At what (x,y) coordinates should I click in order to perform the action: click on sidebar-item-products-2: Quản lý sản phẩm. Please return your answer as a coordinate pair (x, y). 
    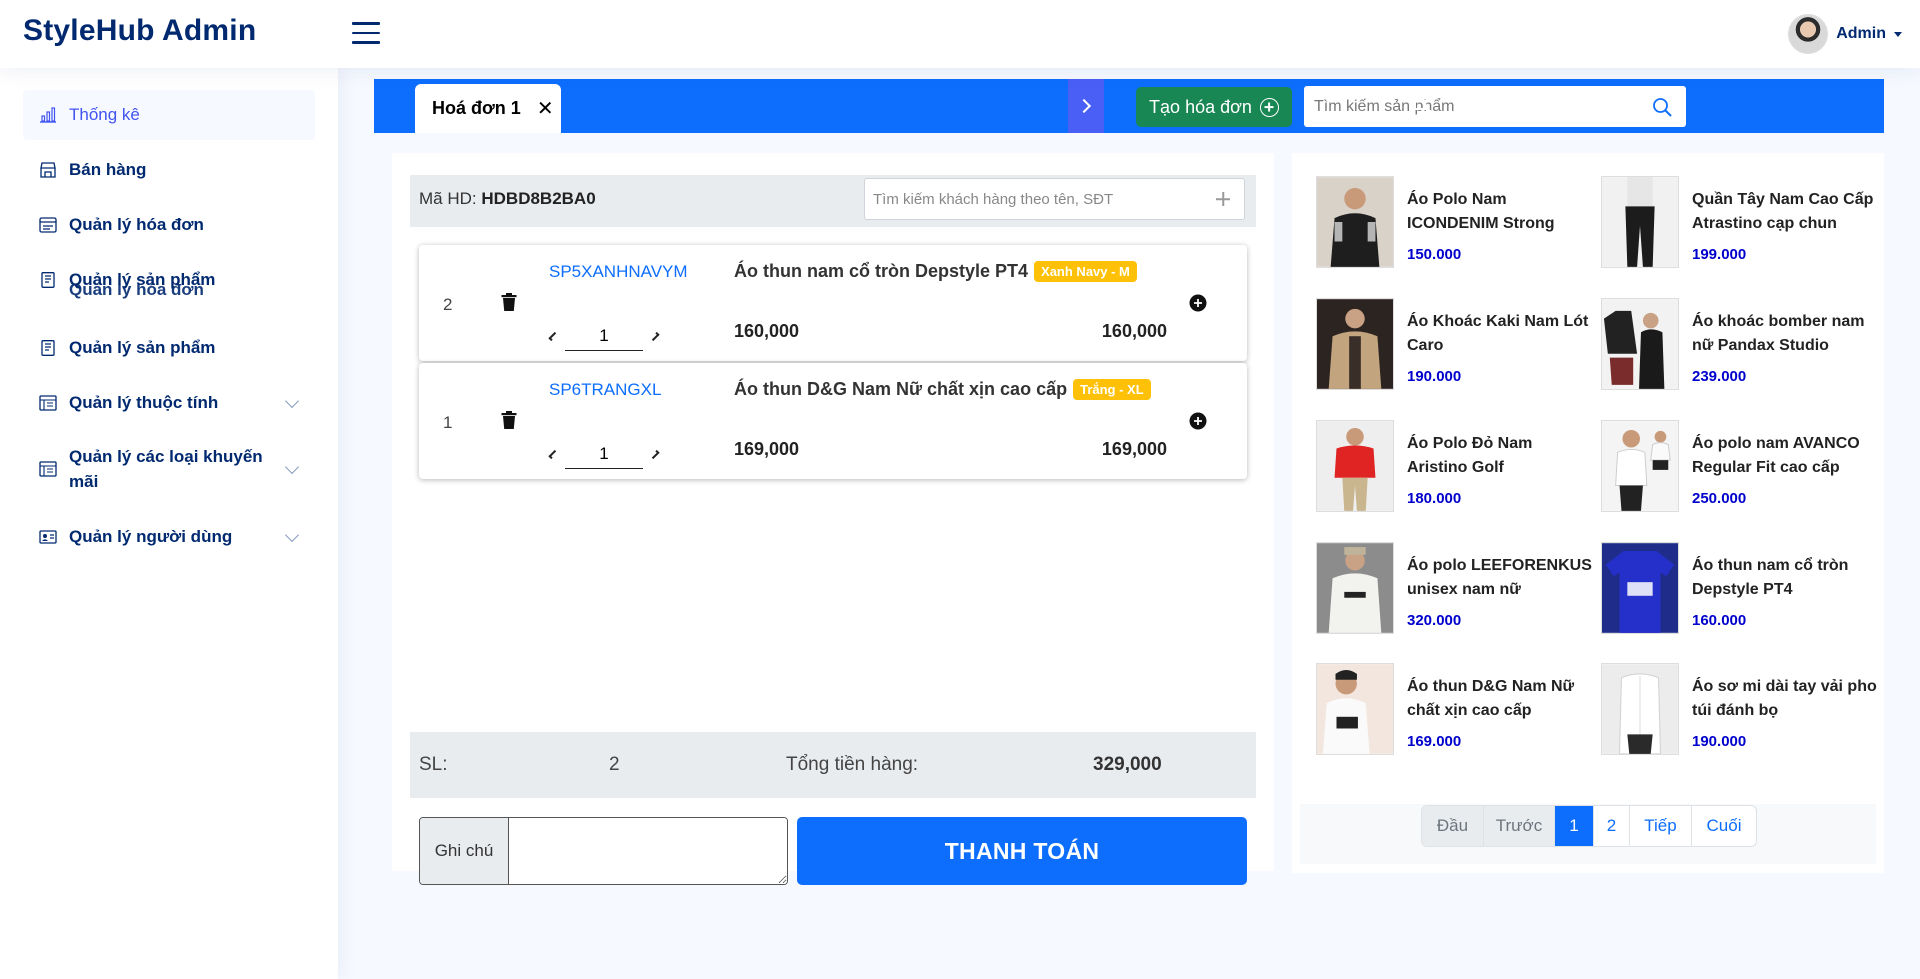
    Looking at the image, I should click on (169, 348).